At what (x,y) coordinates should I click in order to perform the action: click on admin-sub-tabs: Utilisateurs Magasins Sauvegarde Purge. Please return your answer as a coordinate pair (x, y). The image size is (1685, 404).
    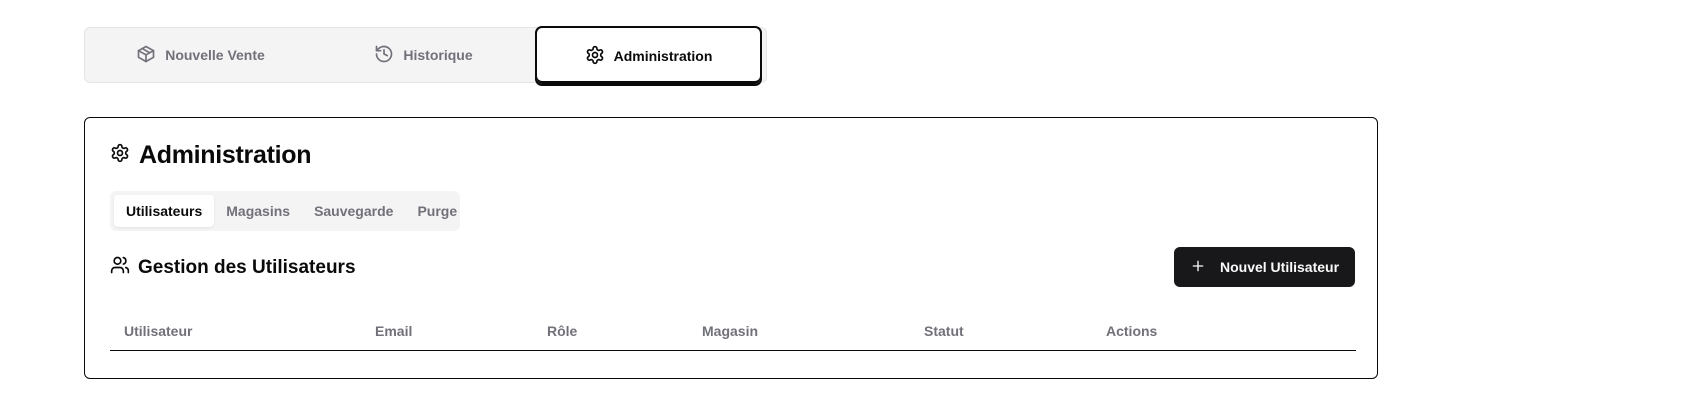
    Looking at the image, I should click on (285, 211).